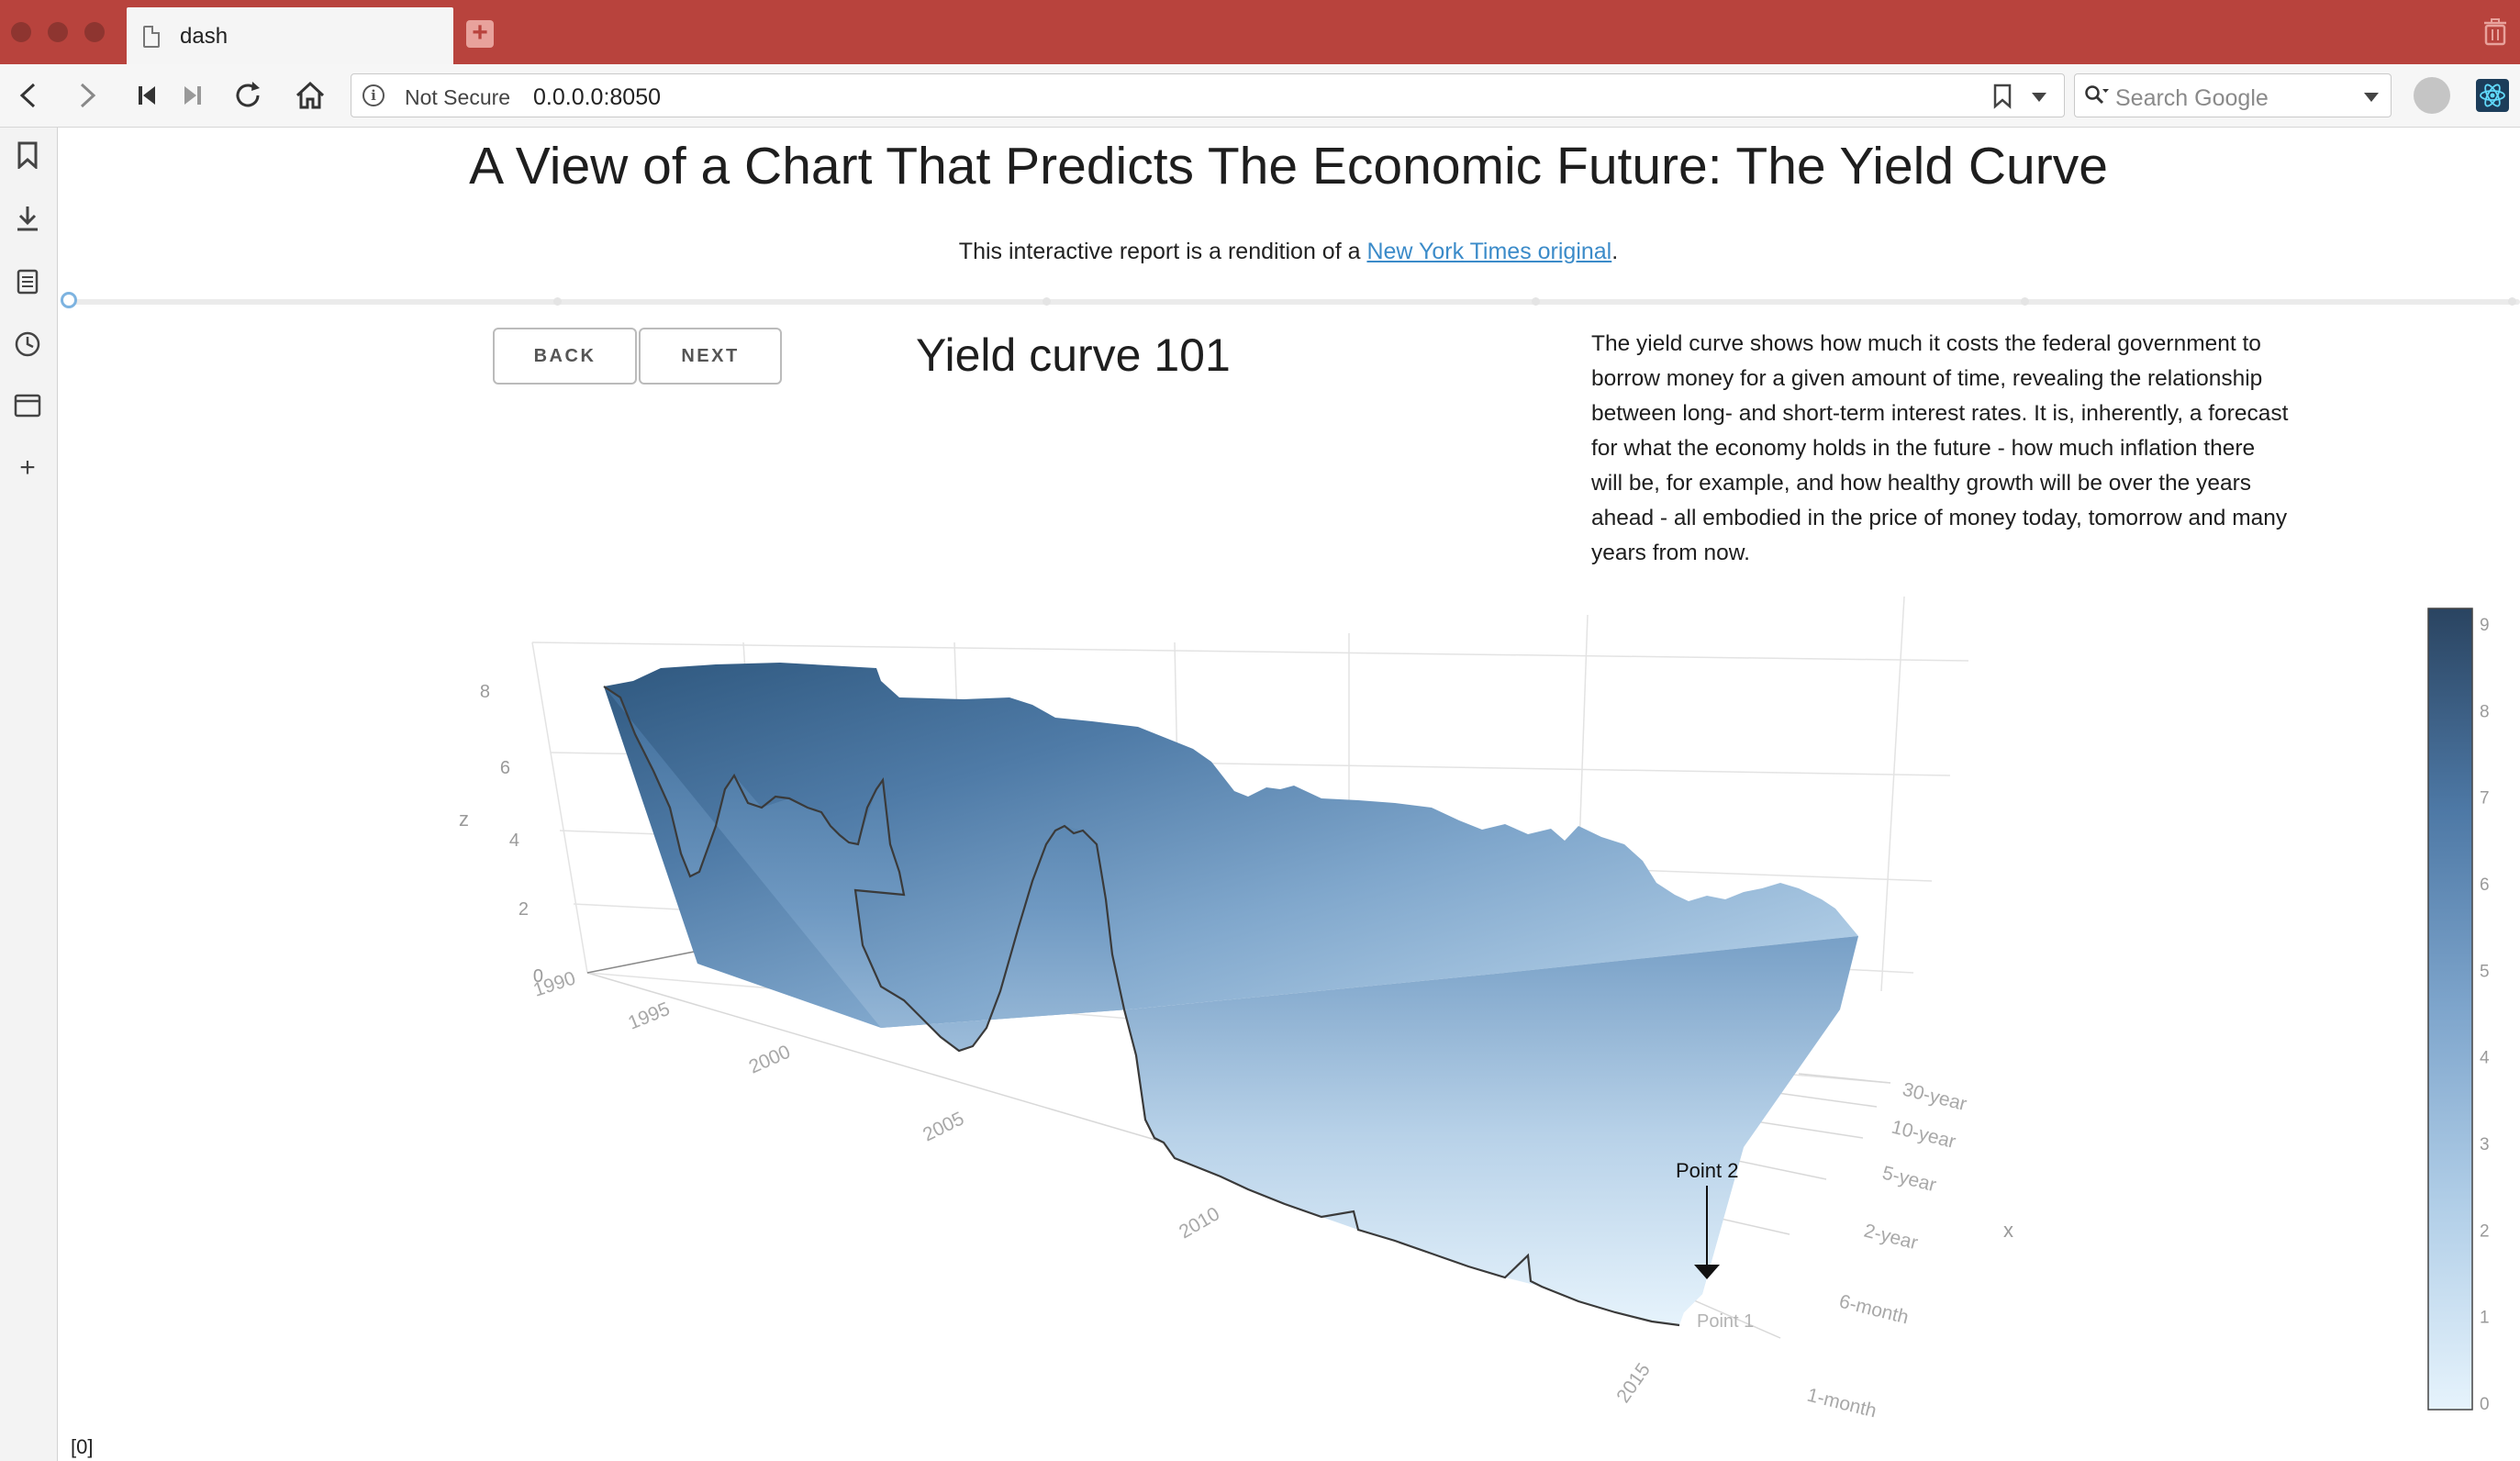  Describe the element at coordinates (82, 1446) in the screenshot. I see `status-output: [0]` at that location.